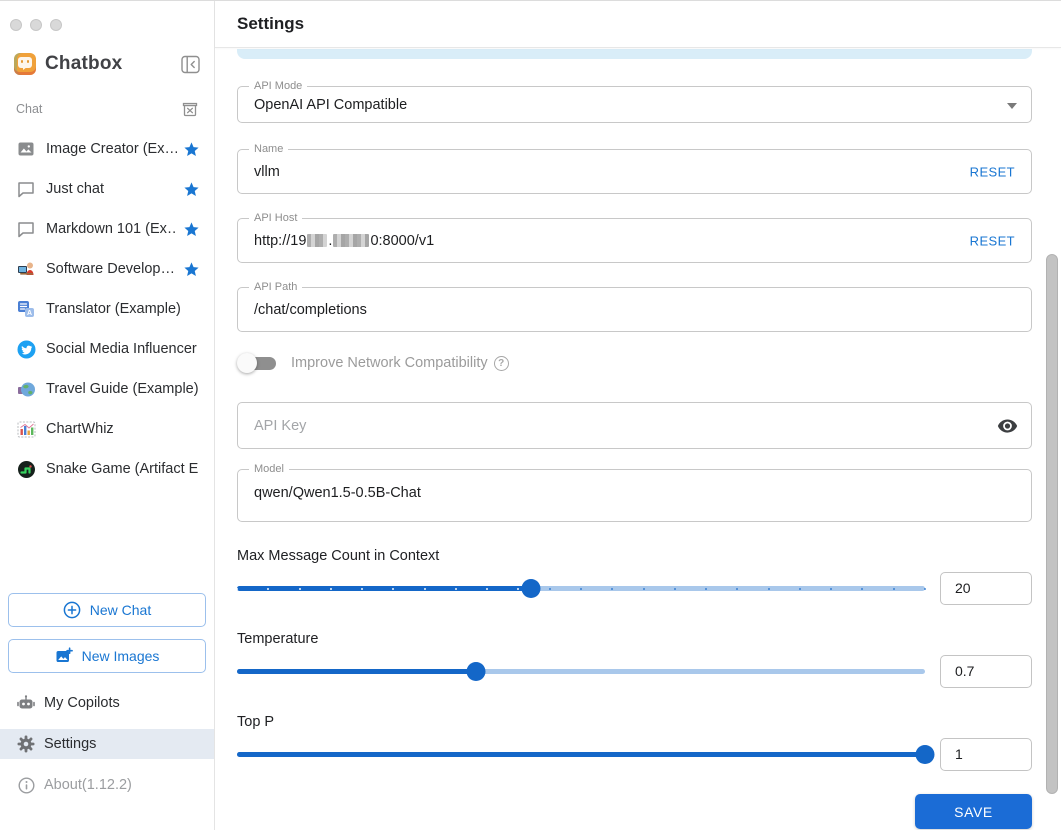 The width and height of the screenshot is (1061, 830). I want to click on bar-chart-icon, so click(26, 429).